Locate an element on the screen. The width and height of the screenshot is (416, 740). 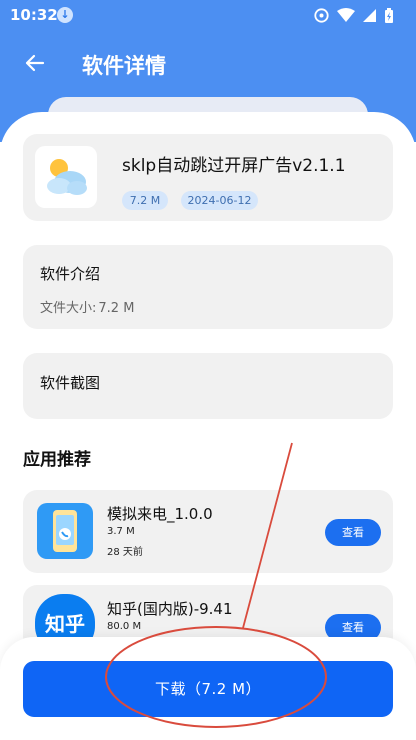
screenshots-card: 软件截图 is located at coordinates (208, 386).